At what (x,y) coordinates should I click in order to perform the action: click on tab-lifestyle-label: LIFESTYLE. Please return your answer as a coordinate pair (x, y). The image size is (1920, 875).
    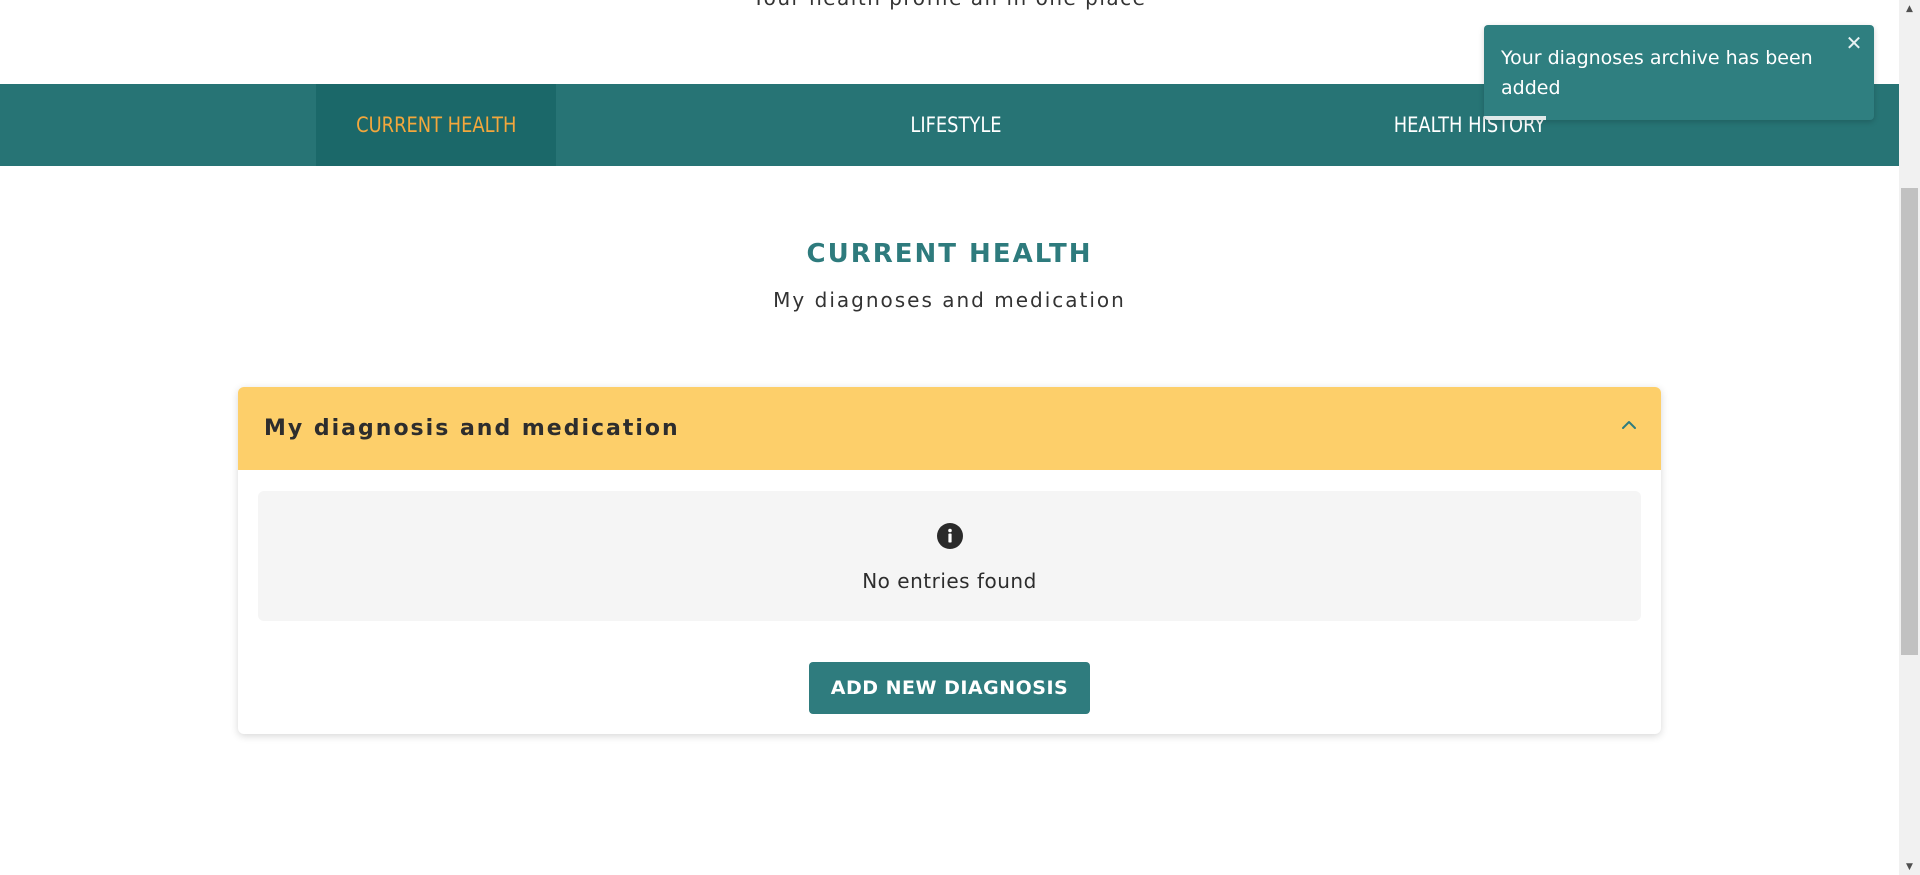
    Looking at the image, I should click on (956, 125).